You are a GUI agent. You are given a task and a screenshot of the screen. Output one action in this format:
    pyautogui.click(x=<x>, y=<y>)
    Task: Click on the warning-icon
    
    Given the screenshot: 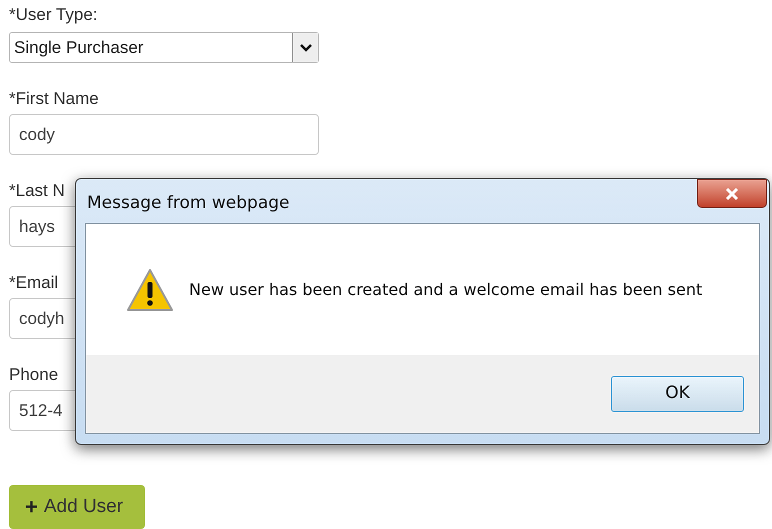 What is the action you would take?
    pyautogui.click(x=150, y=290)
    